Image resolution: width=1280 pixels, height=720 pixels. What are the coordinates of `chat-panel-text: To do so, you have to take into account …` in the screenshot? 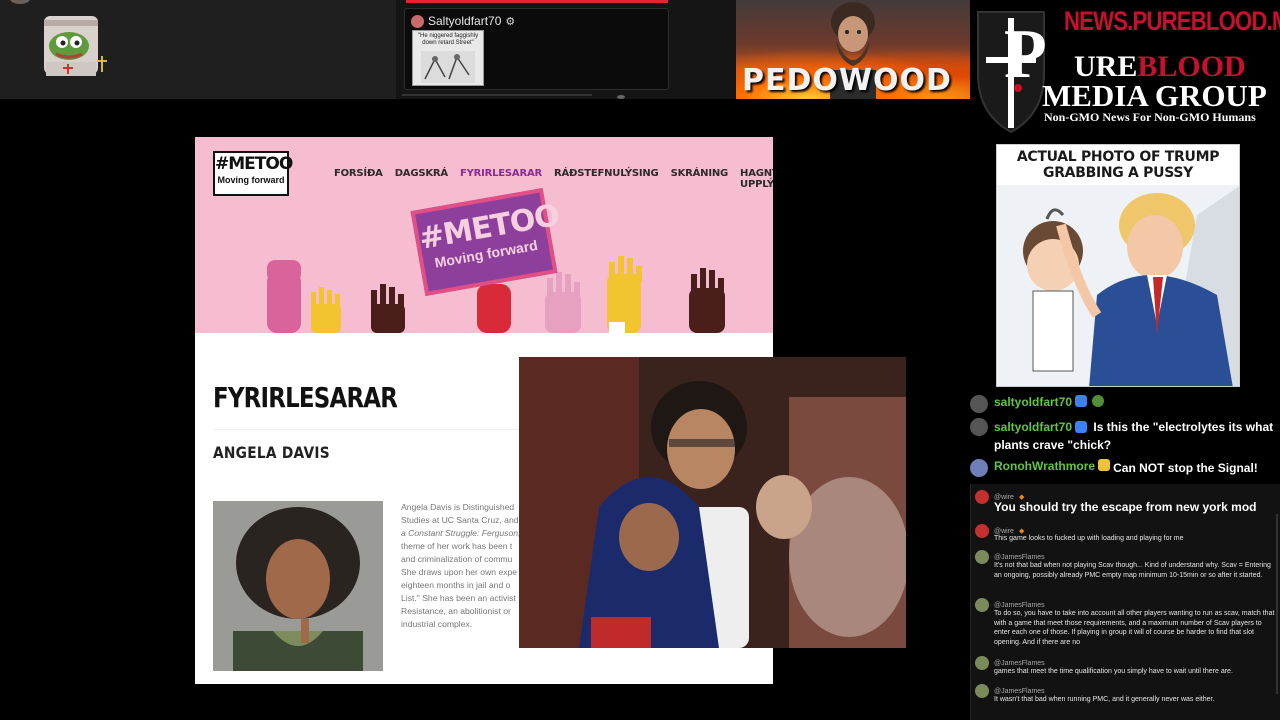 It's located at (1134, 628).